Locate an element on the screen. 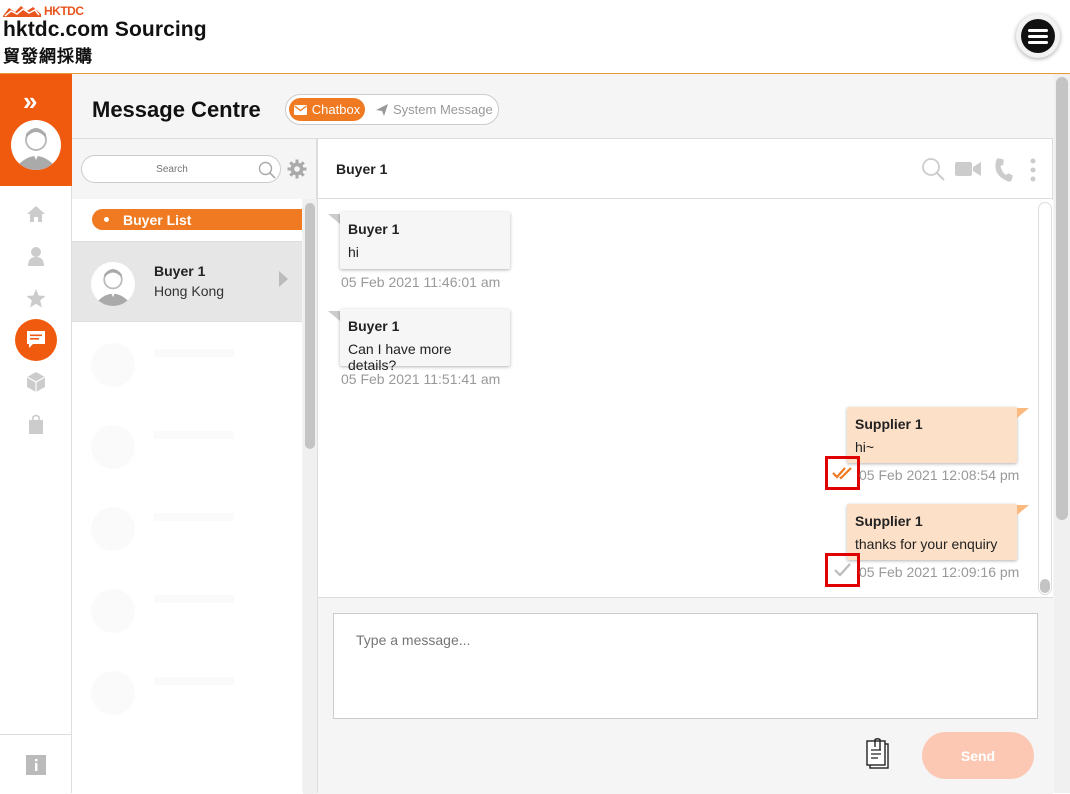  chat-icon is located at coordinates (36, 339).